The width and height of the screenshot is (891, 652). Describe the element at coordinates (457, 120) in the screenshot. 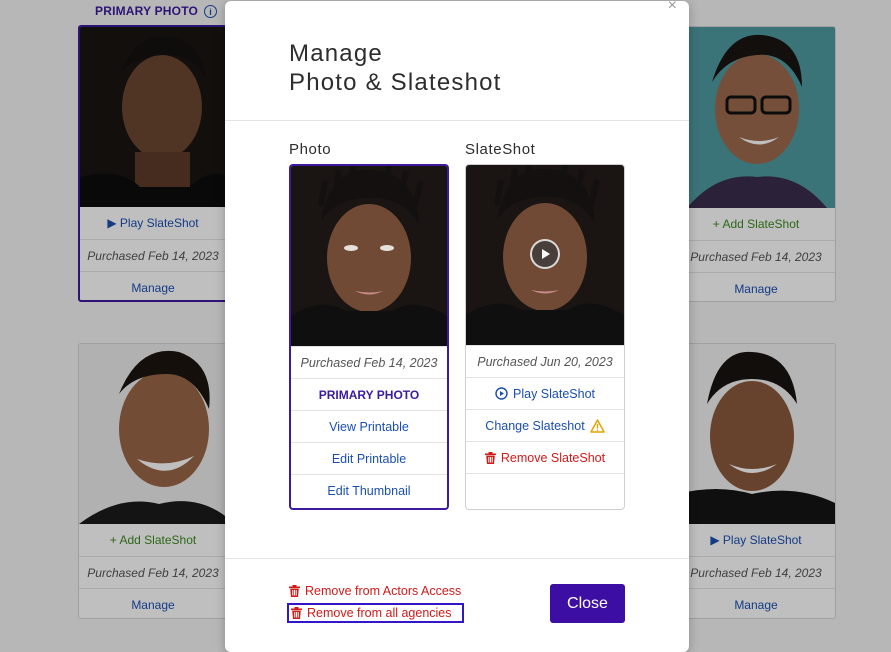

I see `header-divider` at that location.